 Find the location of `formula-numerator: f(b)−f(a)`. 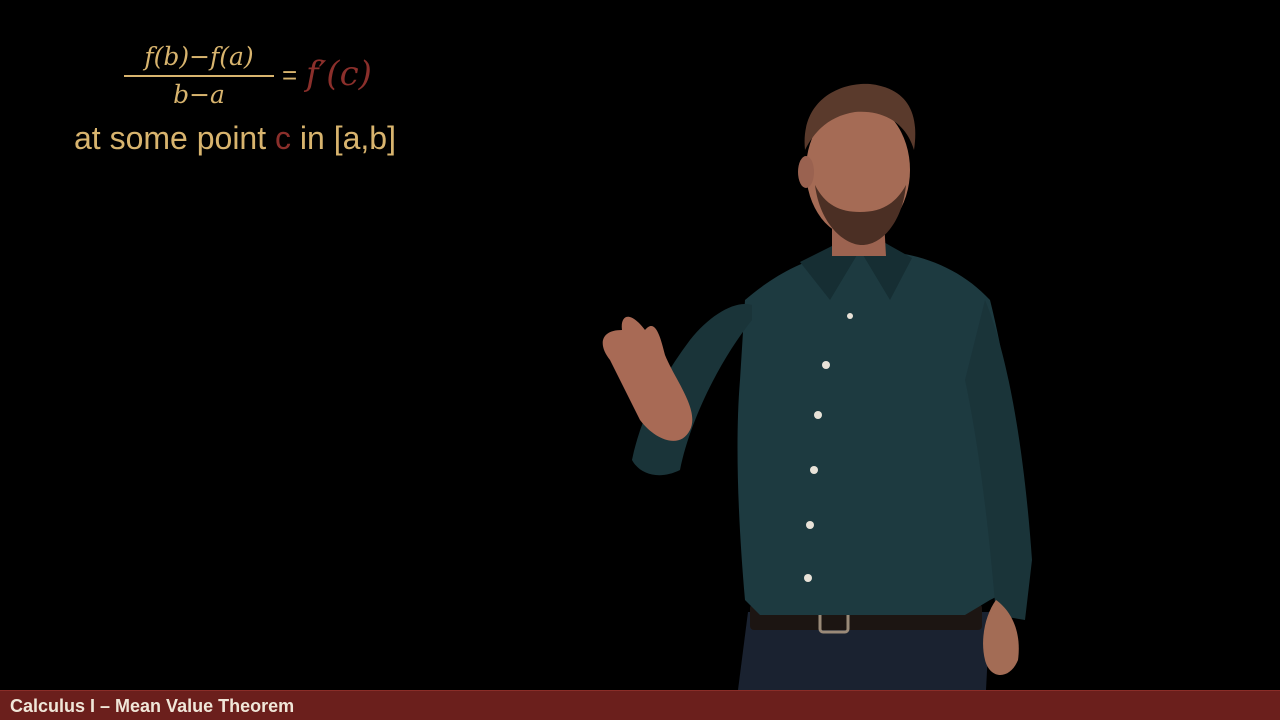

formula-numerator: f(b)−f(a) is located at coordinates (199, 56).